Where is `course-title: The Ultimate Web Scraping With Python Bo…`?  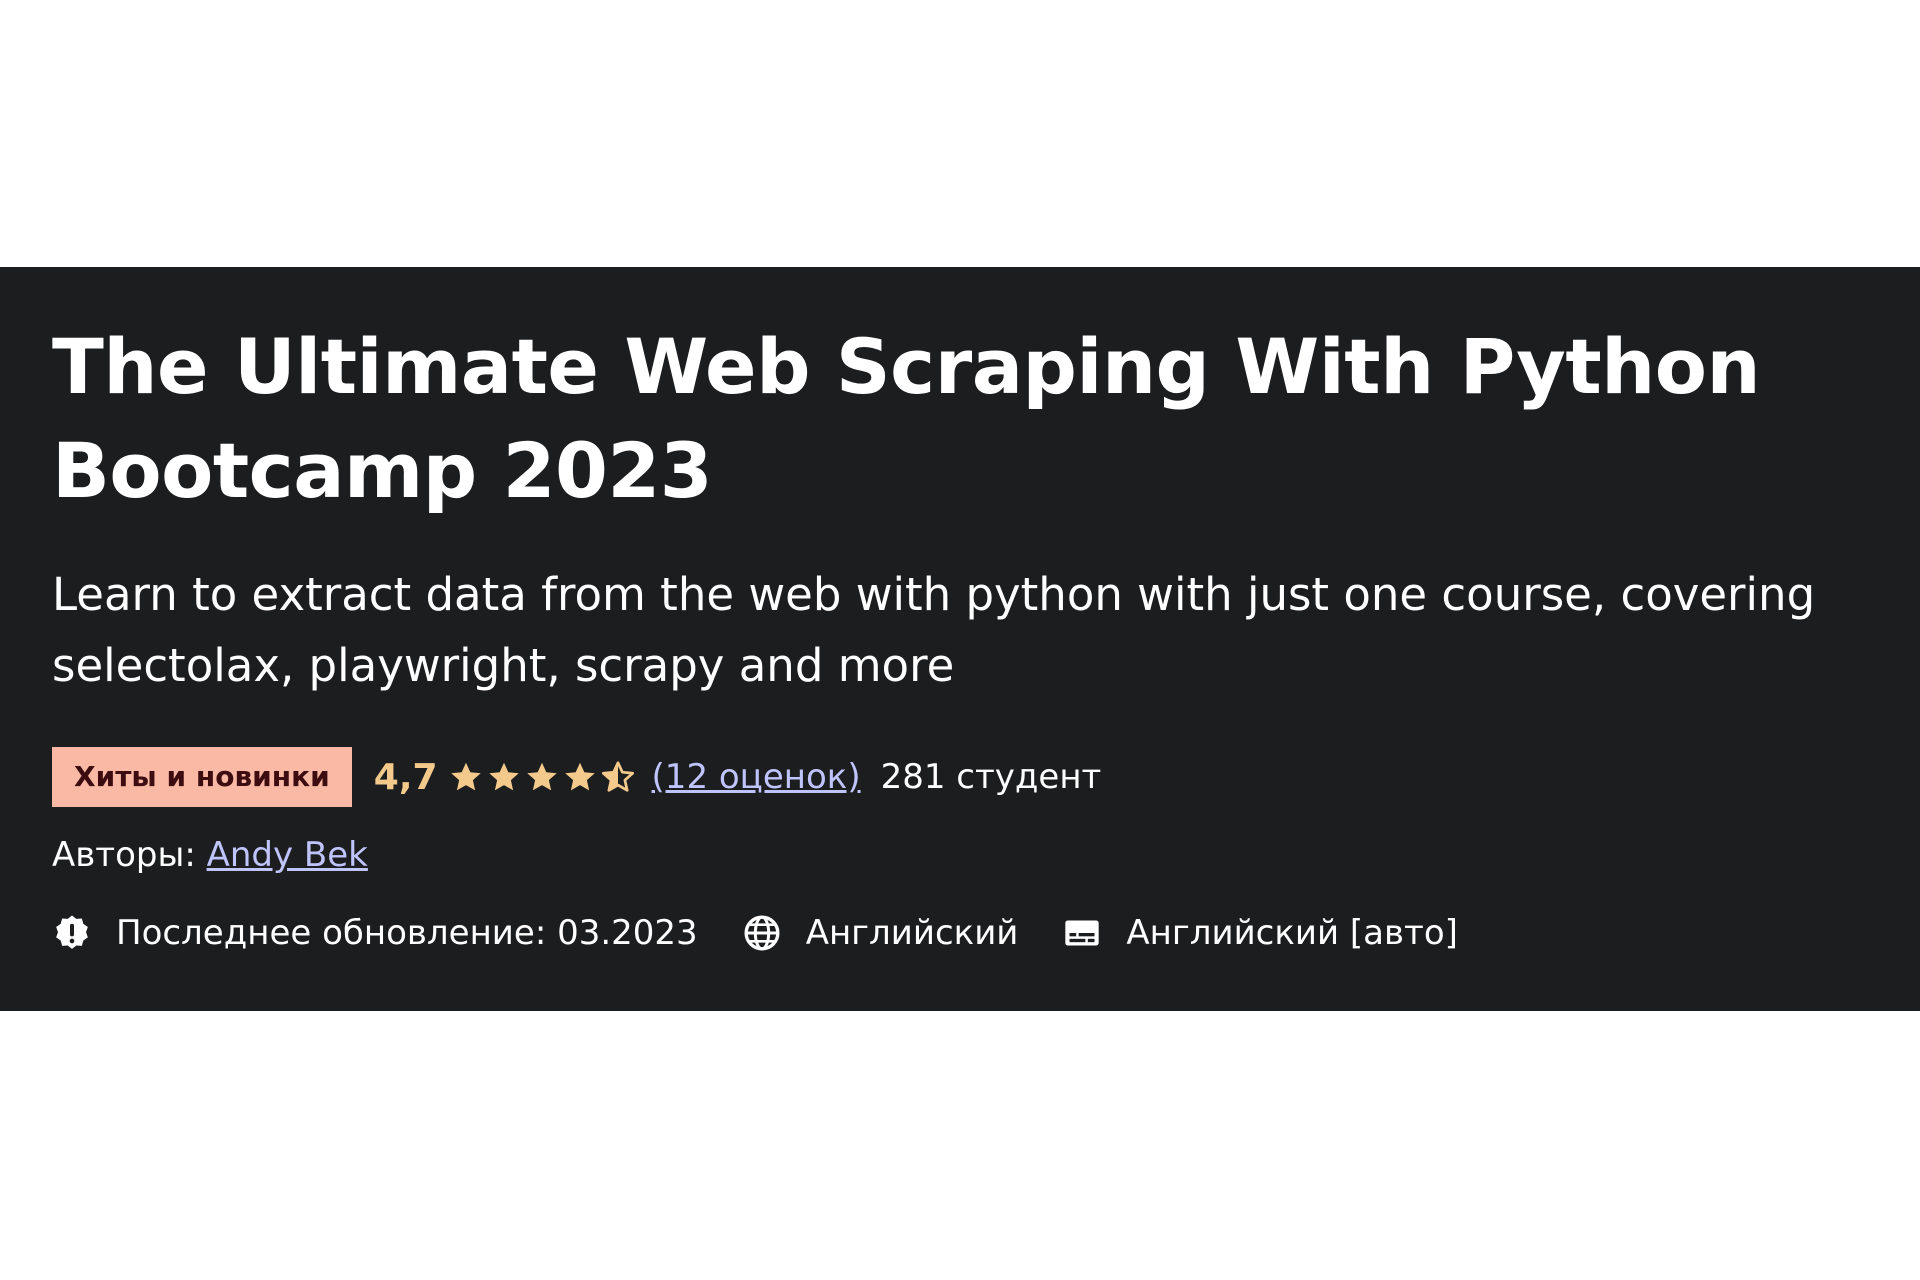 course-title: The Ultimate Web Scraping With Python Bo… is located at coordinates (906, 418).